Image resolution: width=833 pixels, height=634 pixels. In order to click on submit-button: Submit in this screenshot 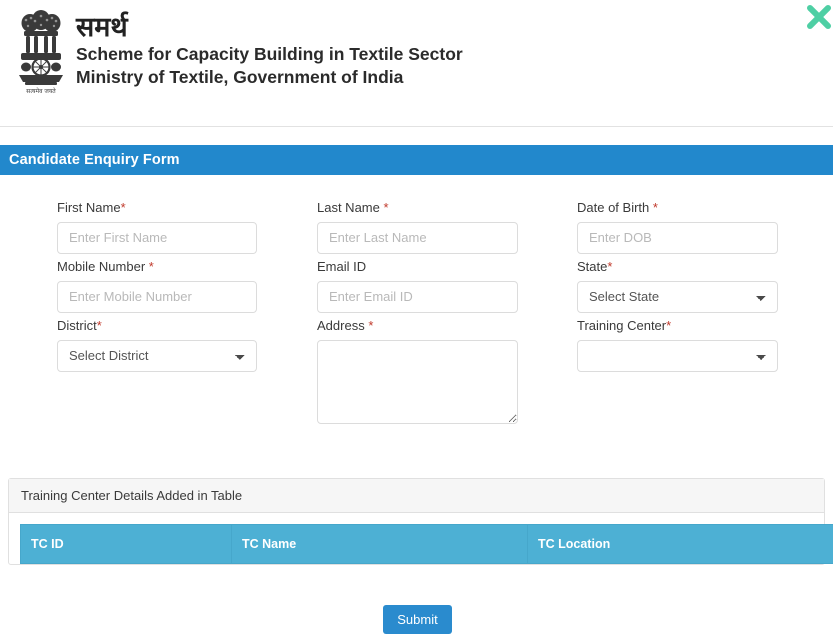, I will do `click(417, 619)`.